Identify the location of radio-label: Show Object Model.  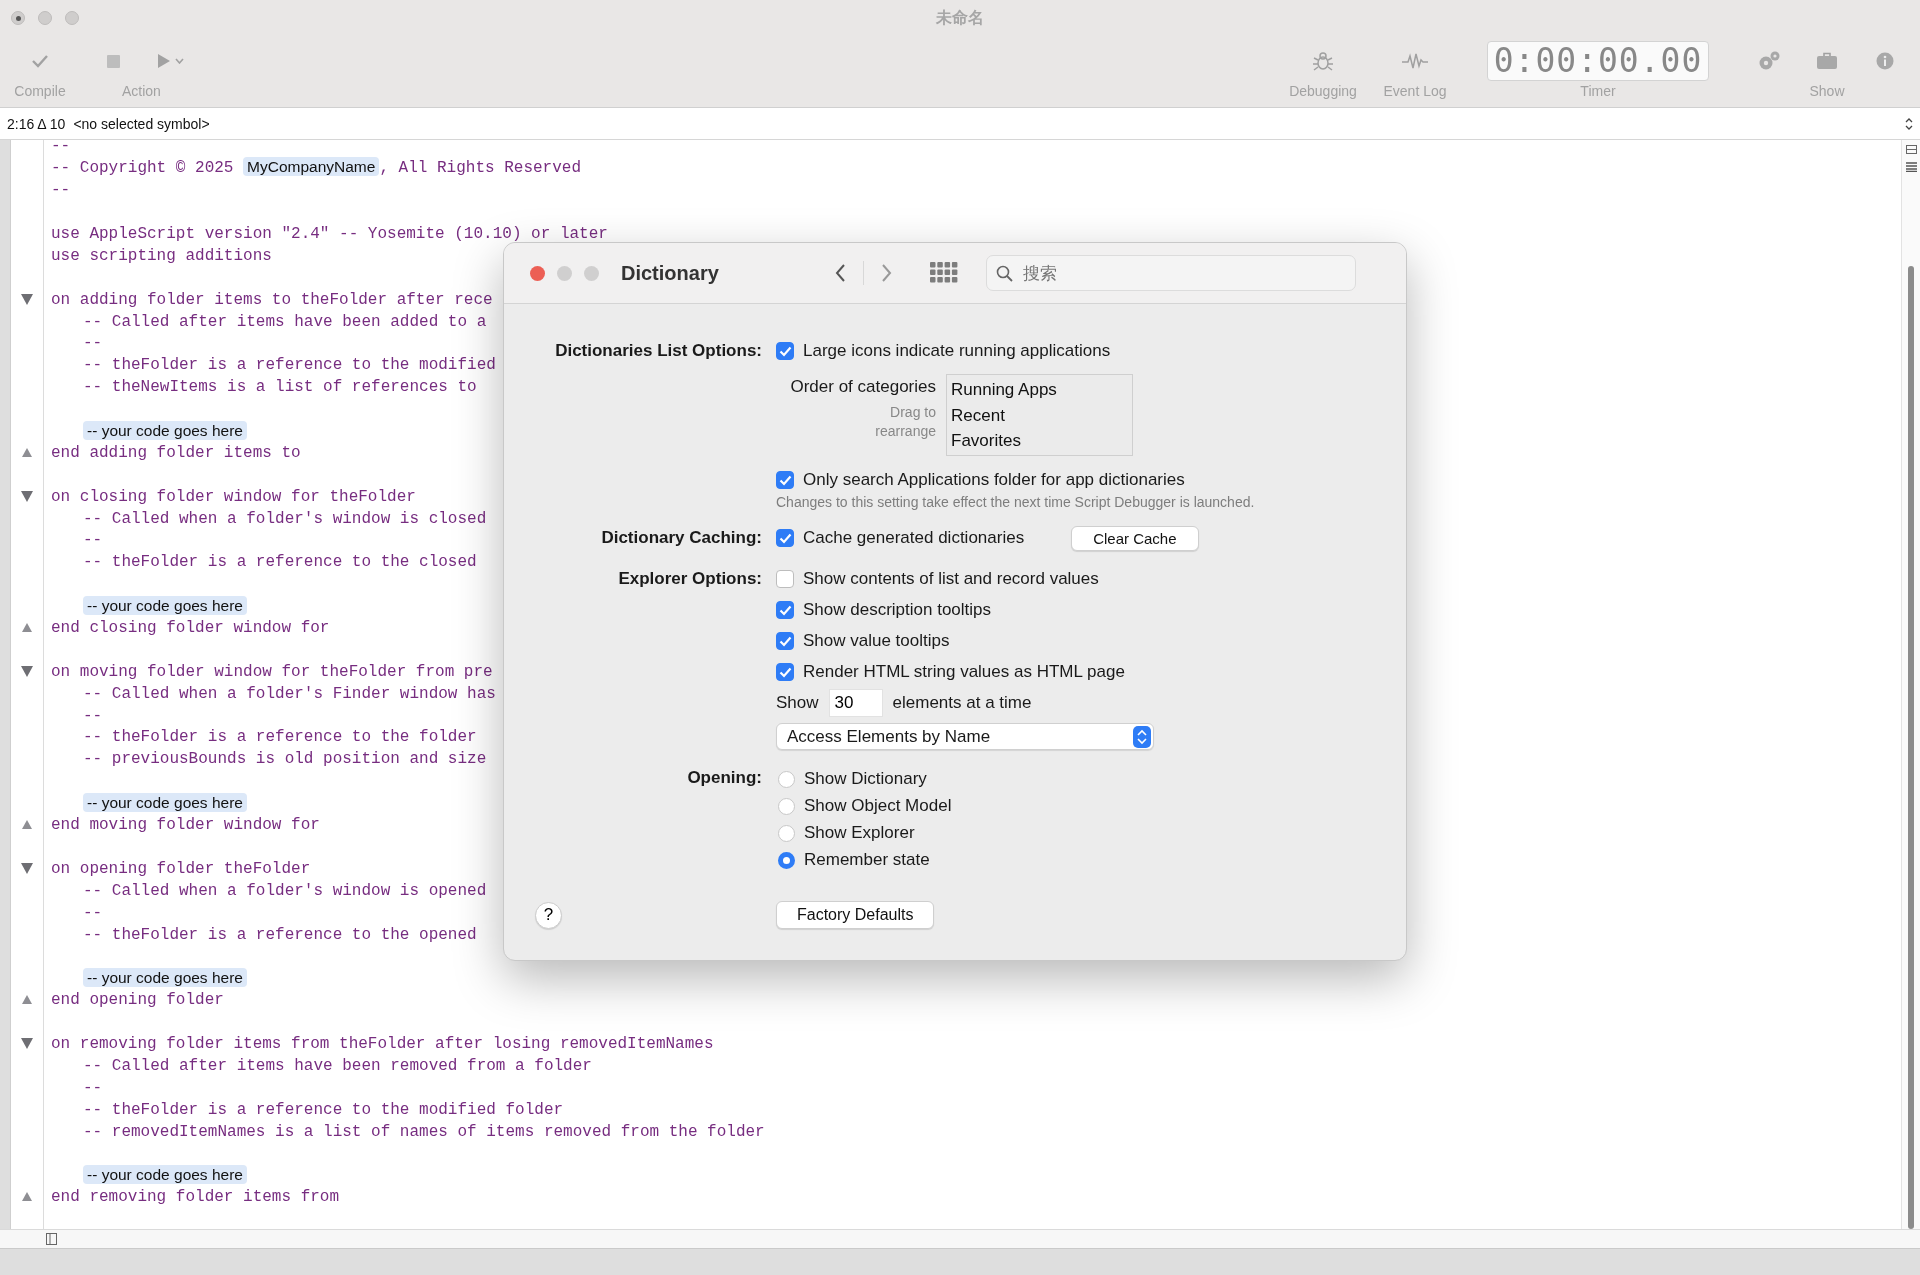
(878, 806).